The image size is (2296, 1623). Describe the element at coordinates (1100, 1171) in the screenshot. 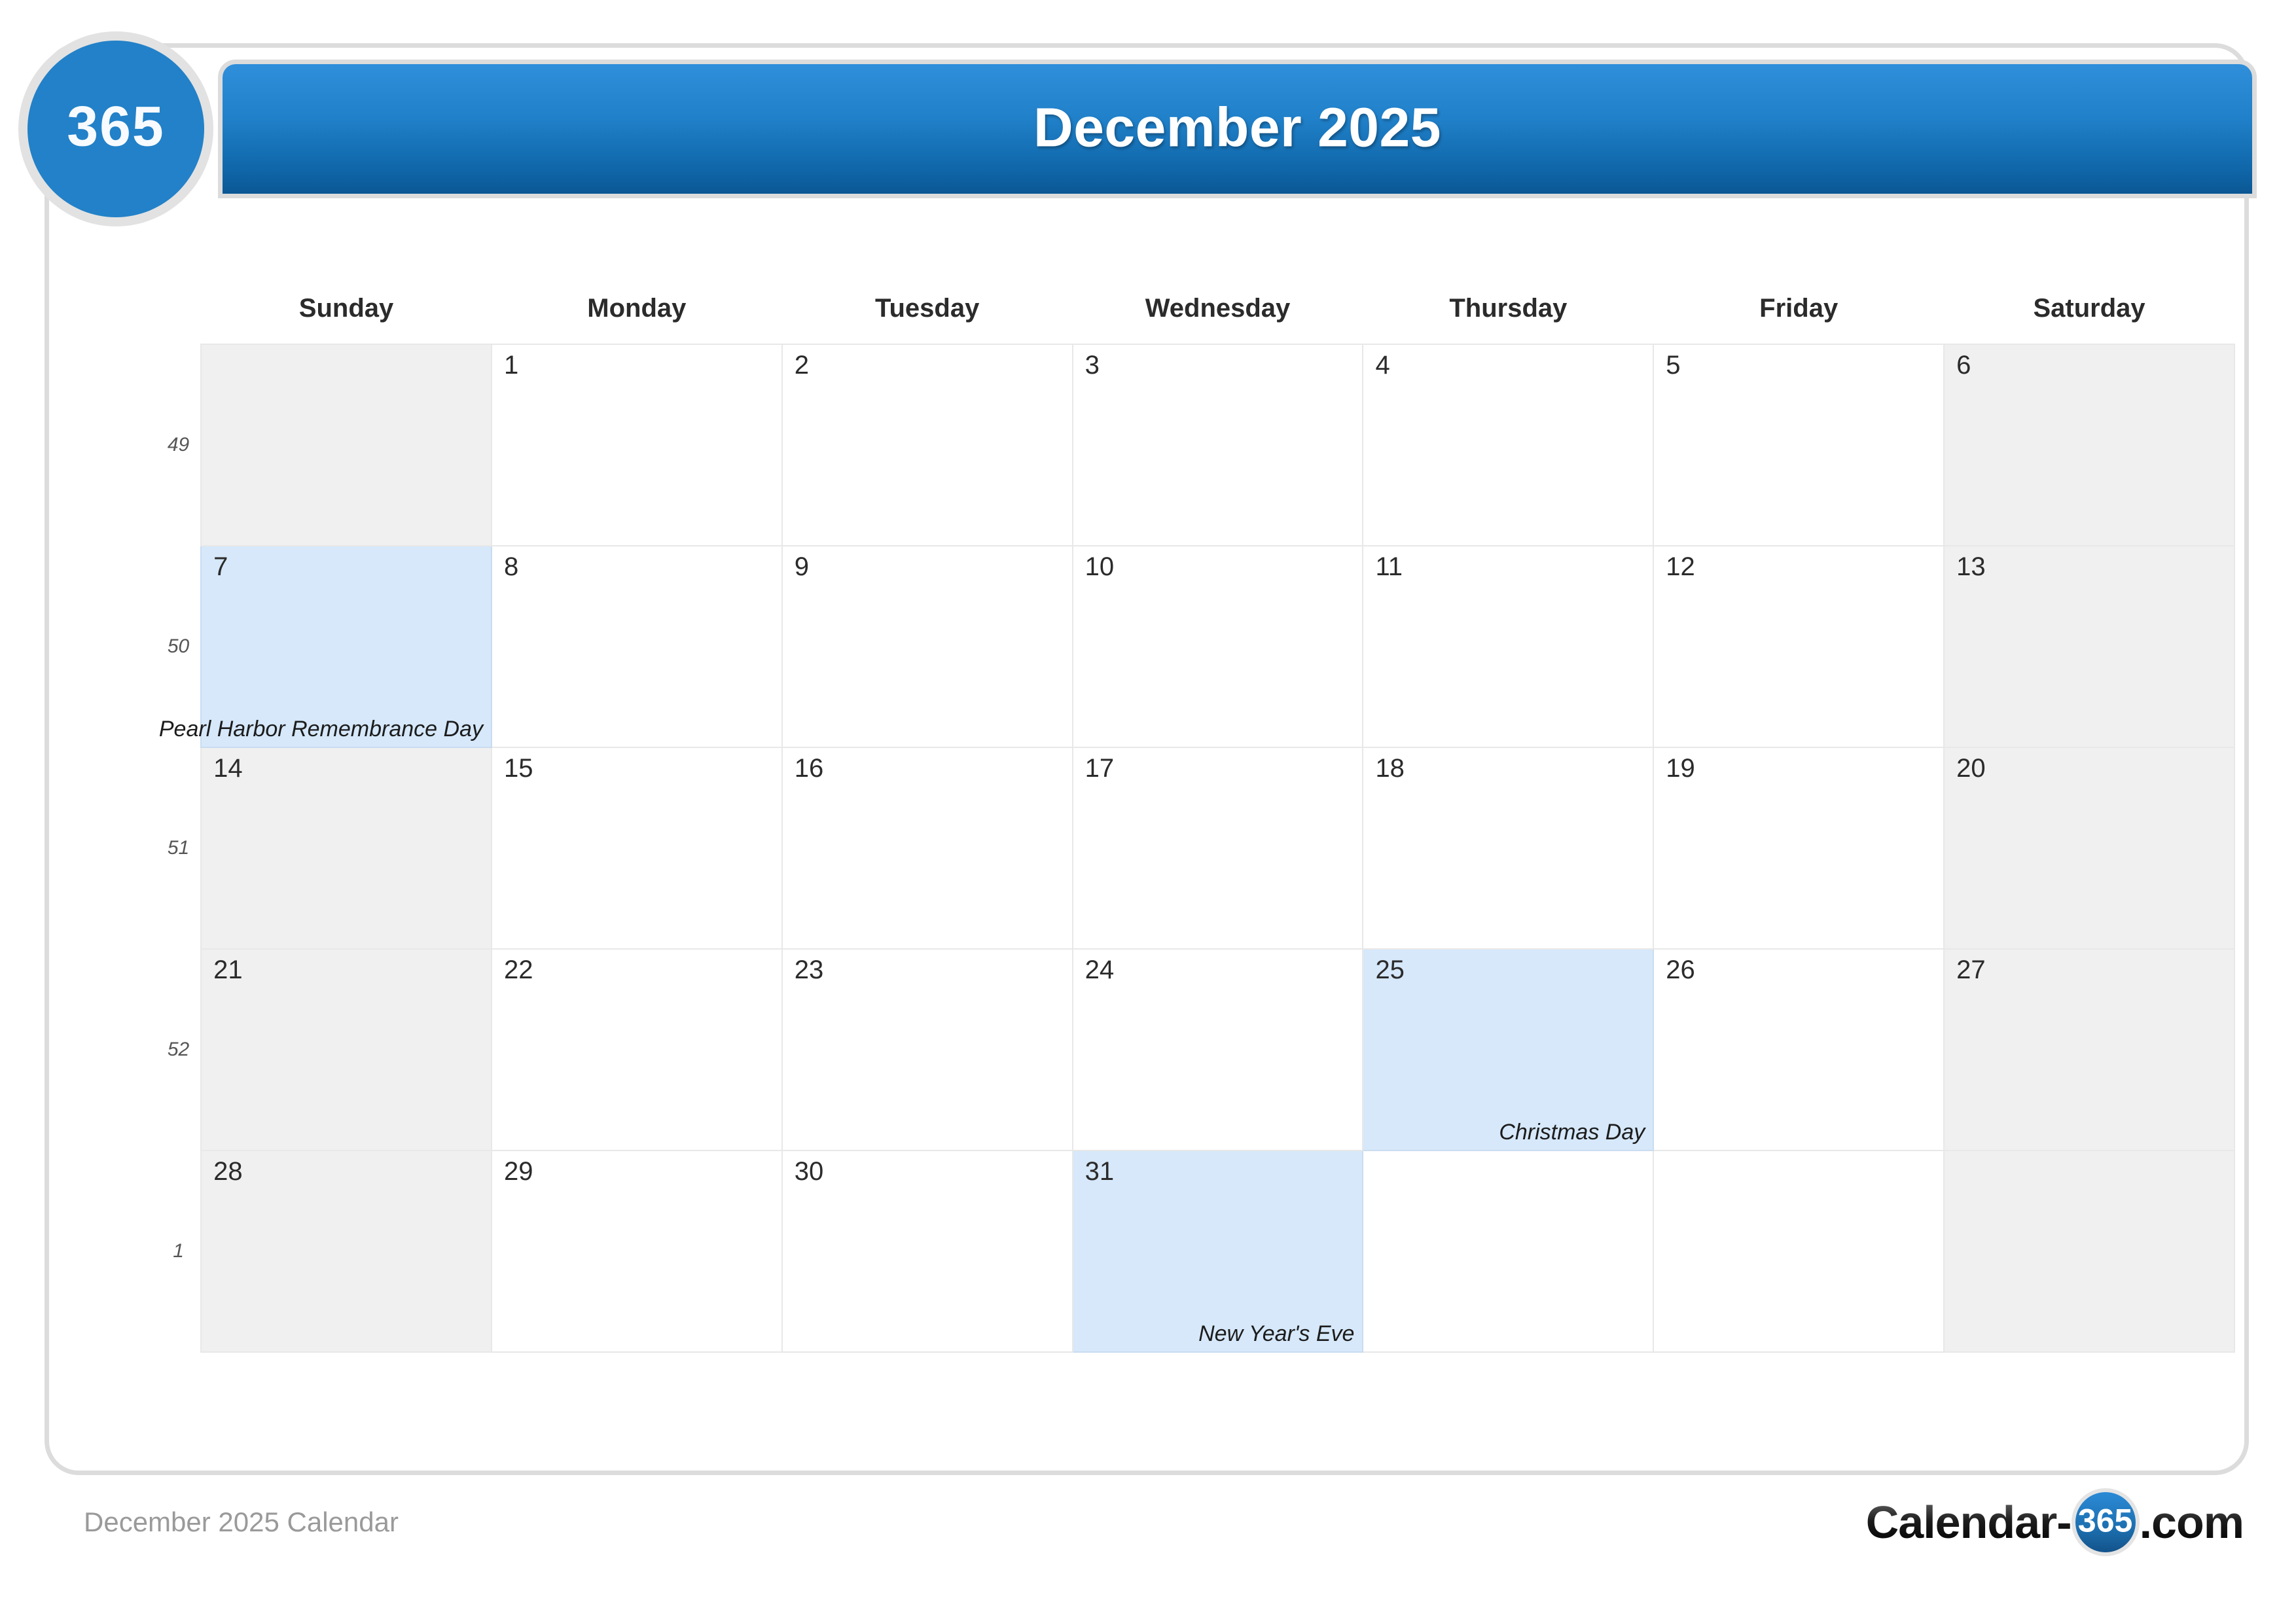

I see `day-number: 31` at that location.